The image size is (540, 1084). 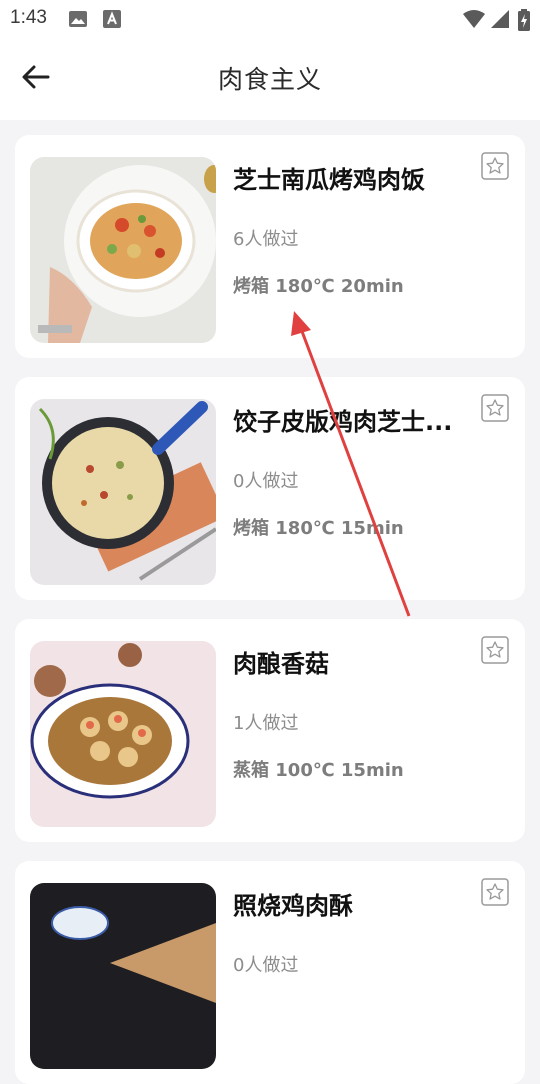 What do you see at coordinates (78, 21) in the screenshot?
I see `image-icon` at bounding box center [78, 21].